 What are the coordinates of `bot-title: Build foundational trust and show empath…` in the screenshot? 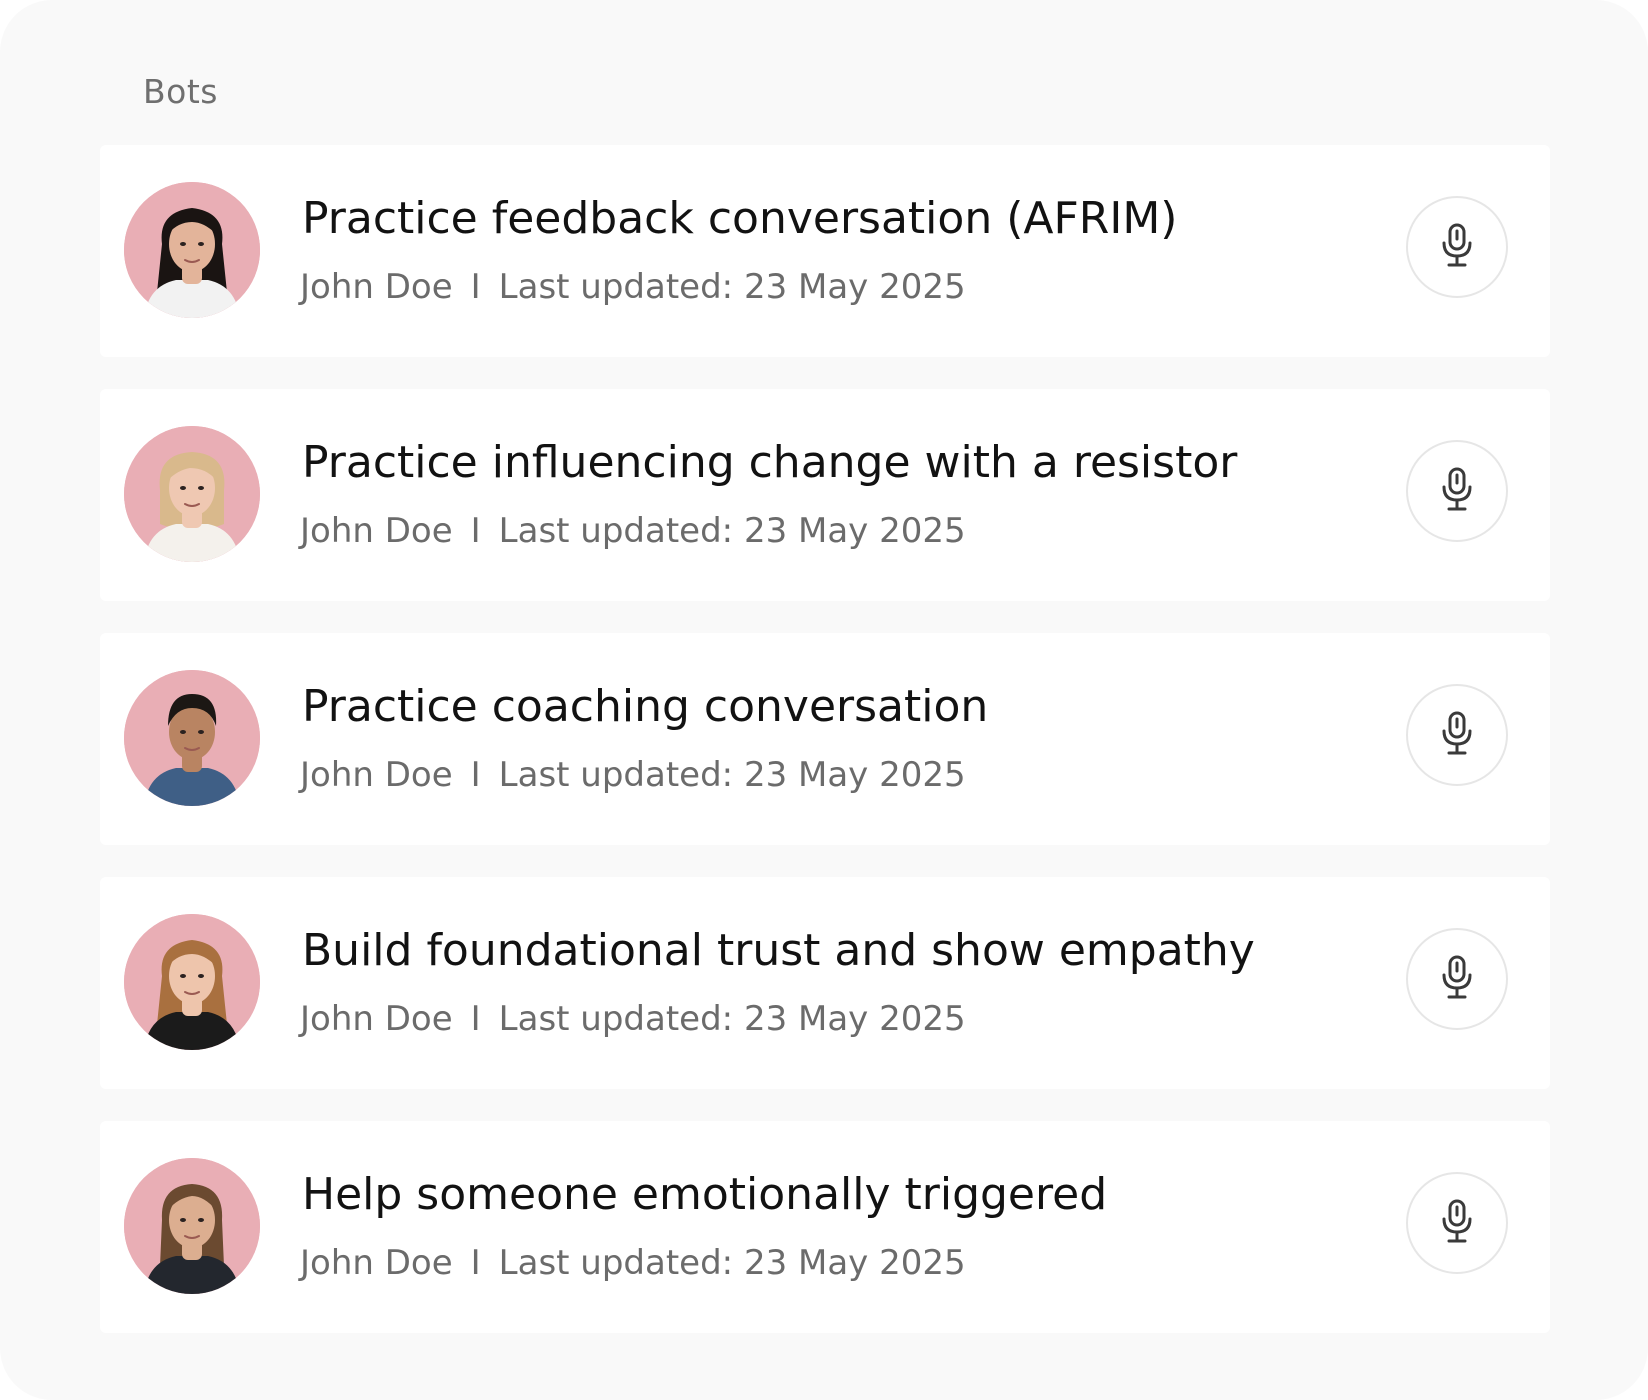 It's located at (778, 950).